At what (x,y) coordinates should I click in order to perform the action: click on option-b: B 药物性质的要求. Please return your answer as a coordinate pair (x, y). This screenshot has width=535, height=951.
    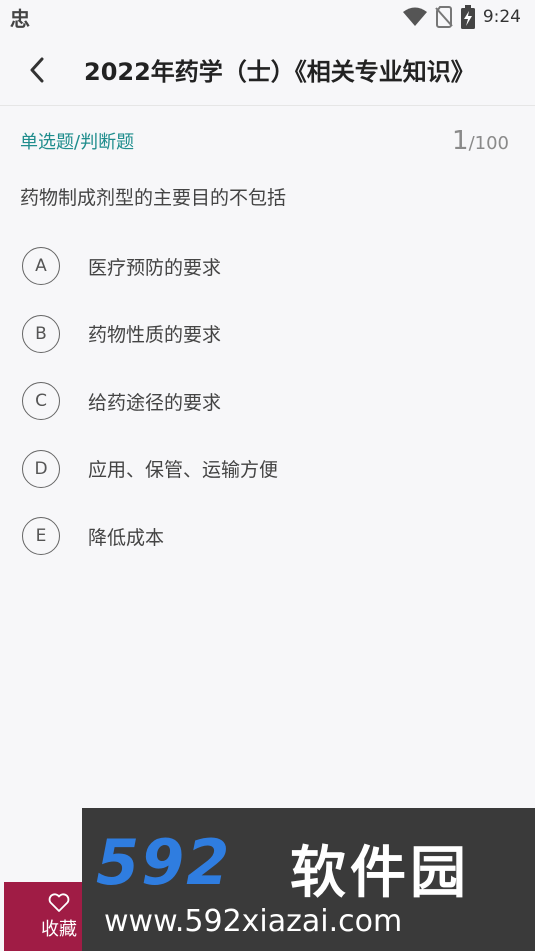
    Looking at the image, I should click on (260, 334).